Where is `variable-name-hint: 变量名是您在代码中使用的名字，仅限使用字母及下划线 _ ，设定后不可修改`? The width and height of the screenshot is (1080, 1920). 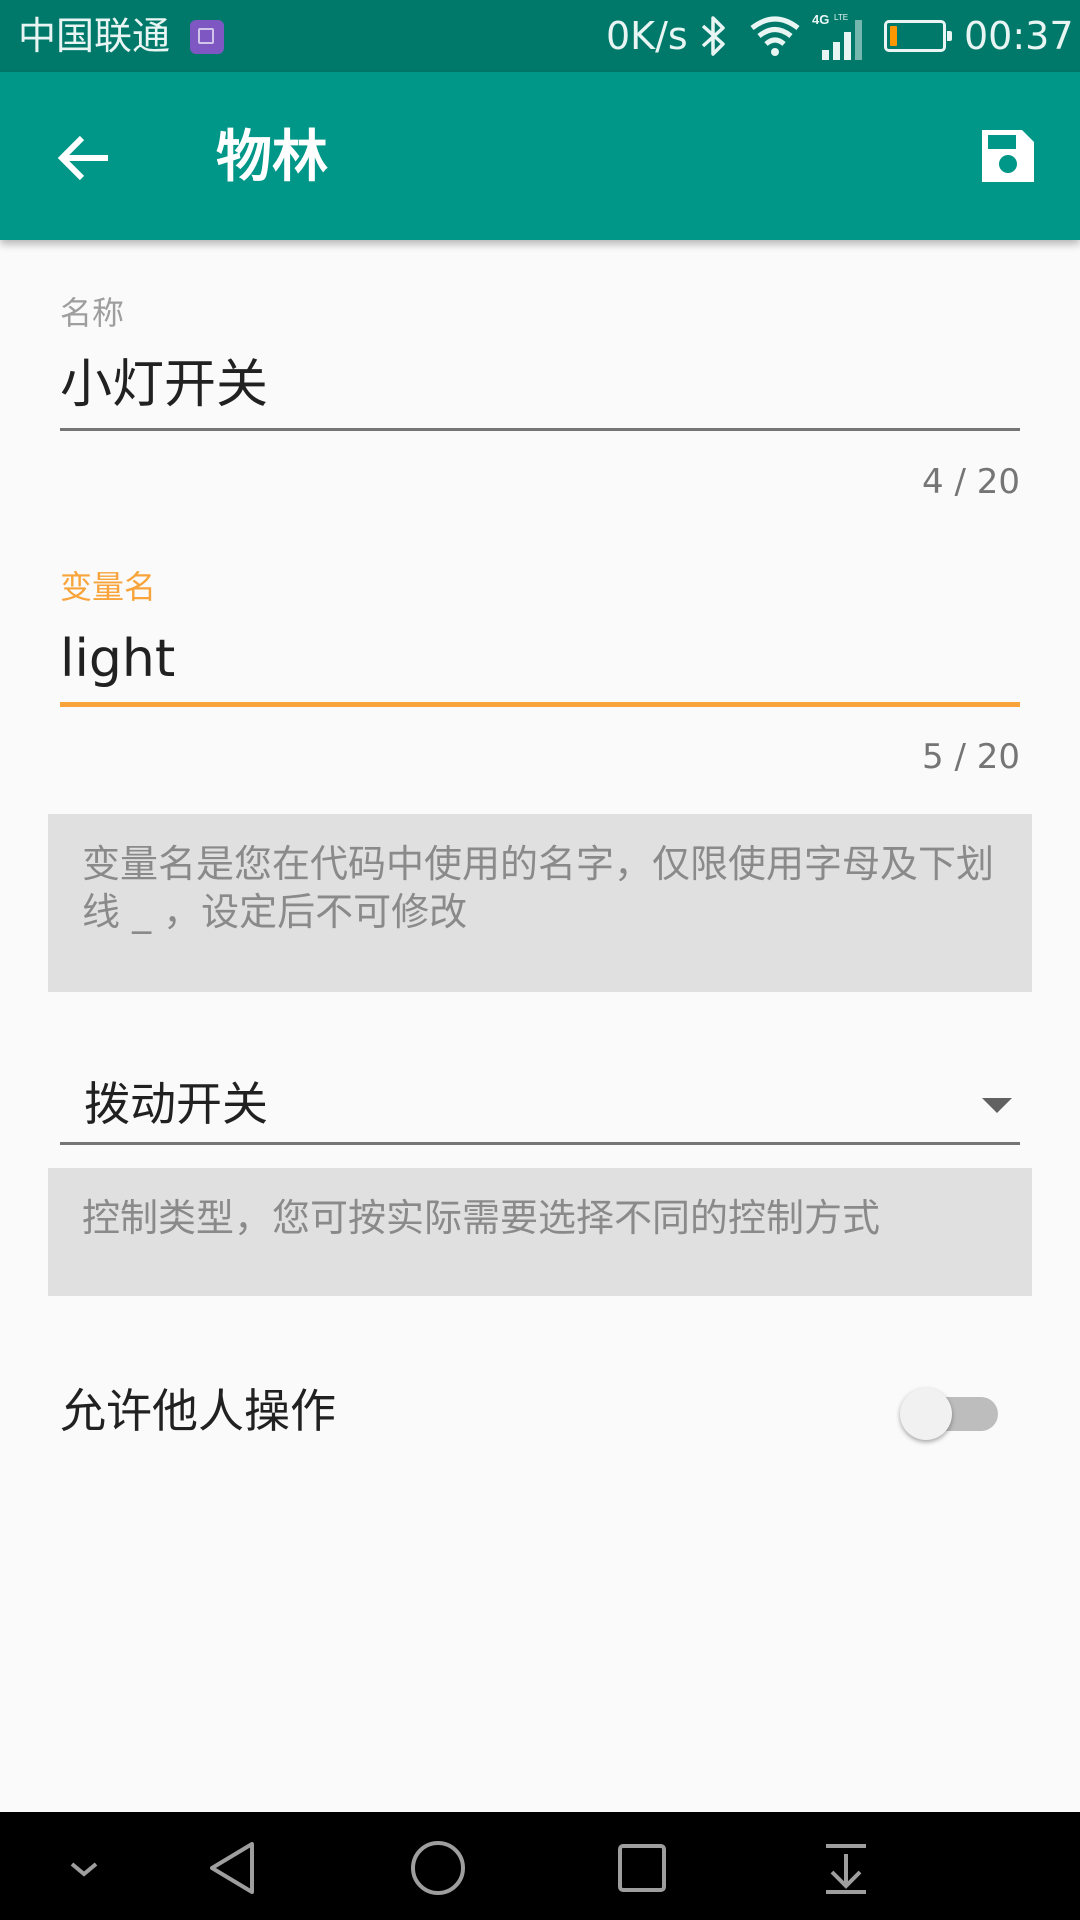 variable-name-hint: 变量名是您在代码中使用的名字，仅限使用字母及下划线 _ ，设定后不可修改 is located at coordinates (540, 903).